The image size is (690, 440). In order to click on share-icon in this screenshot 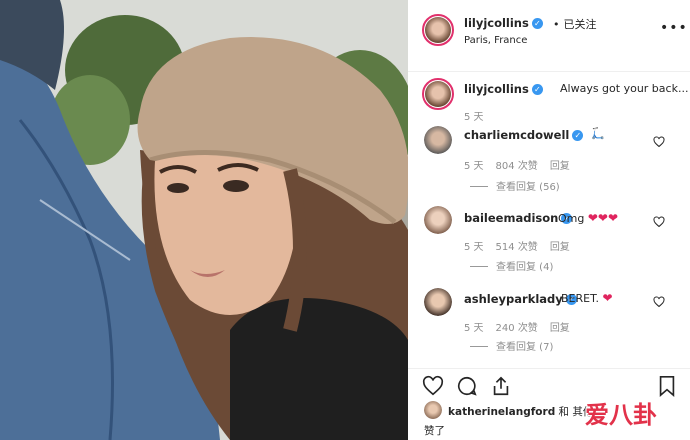, I will do `click(501, 386)`.